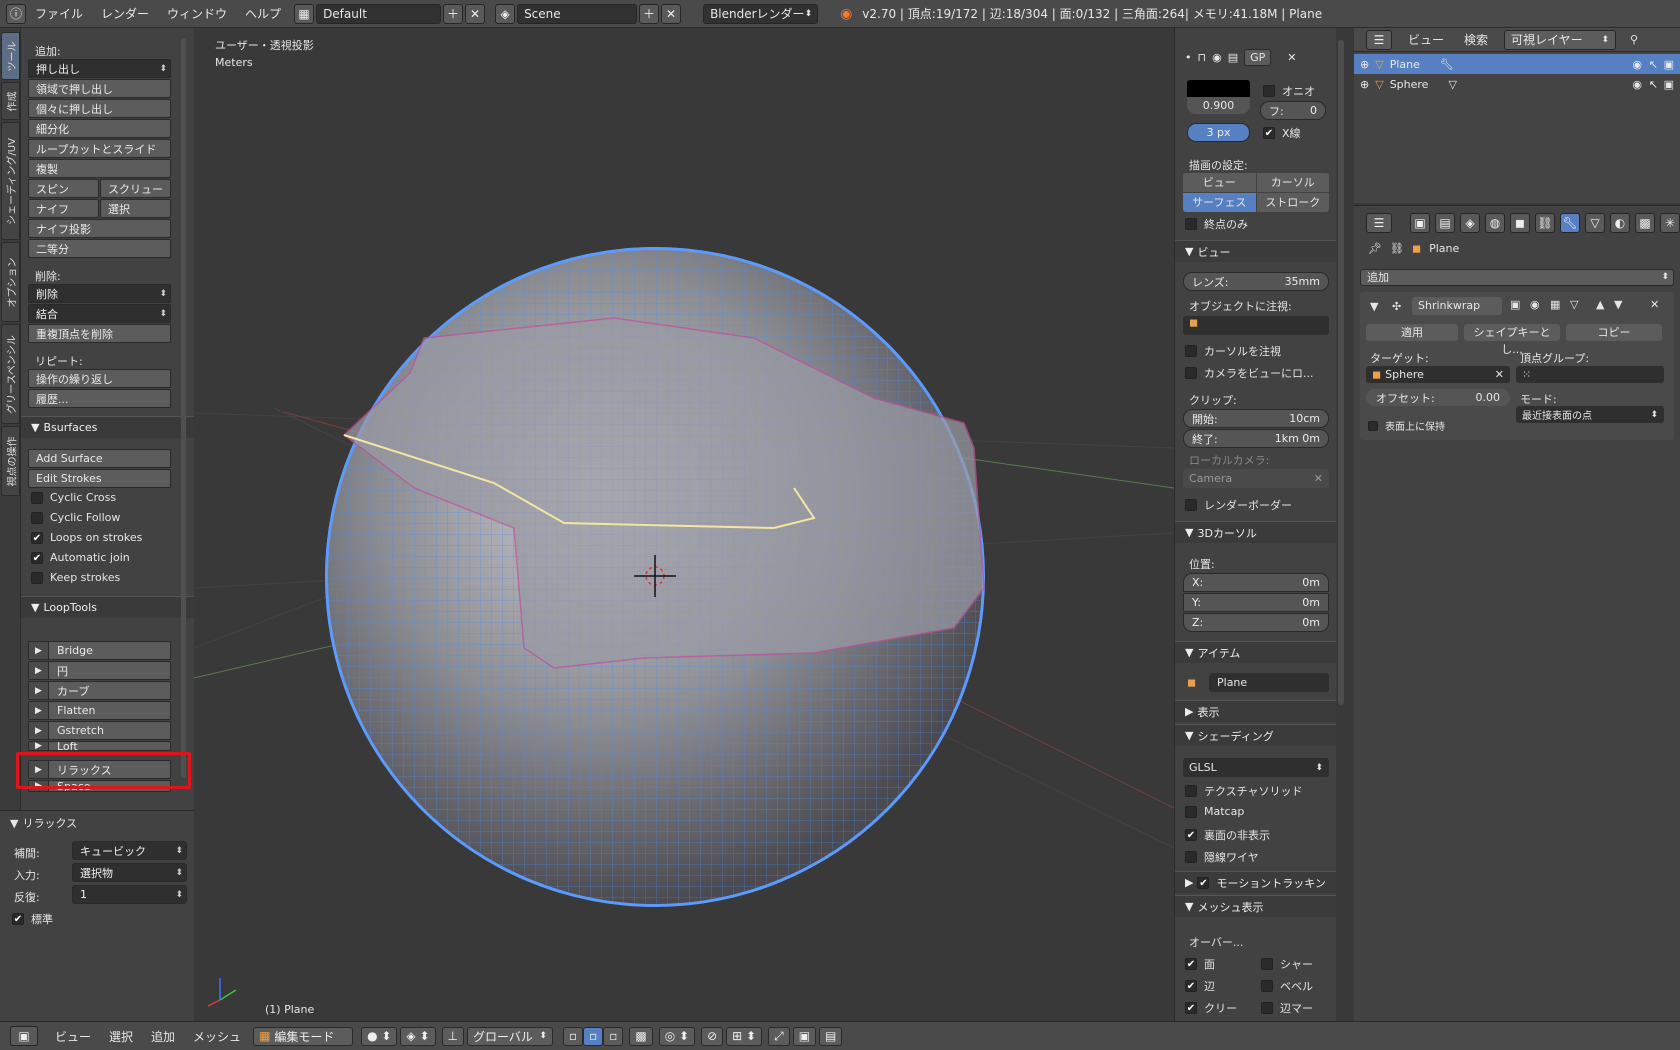  What do you see at coordinates (99, 228) in the screenshot?
I see `knife-project-button: ナイフ投影` at bounding box center [99, 228].